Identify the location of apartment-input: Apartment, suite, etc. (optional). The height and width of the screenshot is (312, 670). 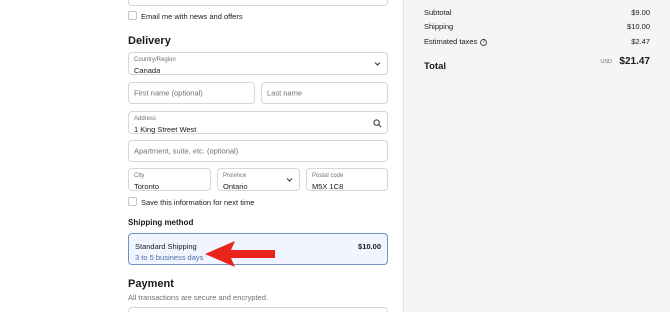
(258, 151).